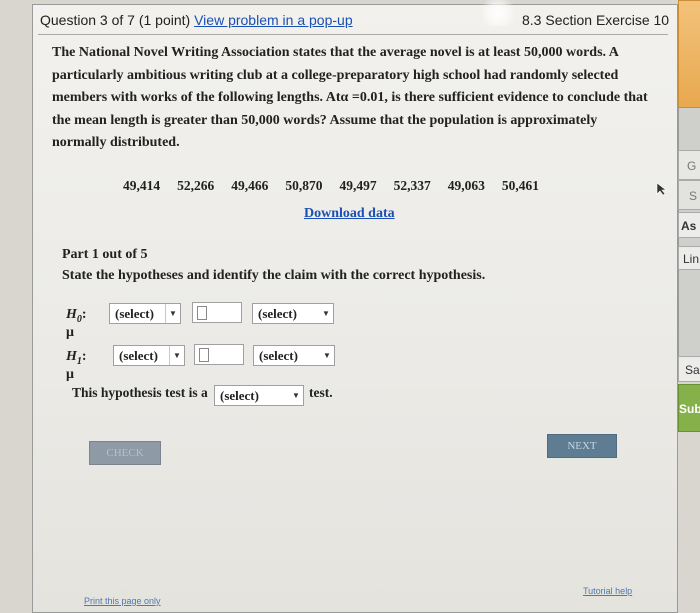  Describe the element at coordinates (412, 185) in the screenshot. I see `data-value: 52,337` at that location.